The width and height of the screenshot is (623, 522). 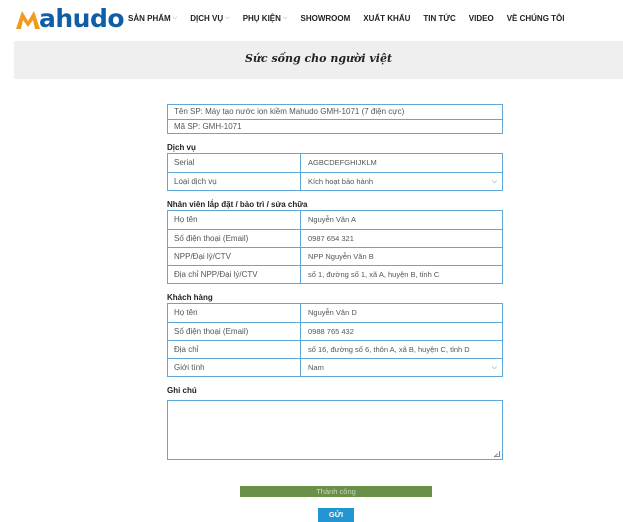 I want to click on nav-item-san-pham: SẢN PHẨM ⌵, so click(x=152, y=18).